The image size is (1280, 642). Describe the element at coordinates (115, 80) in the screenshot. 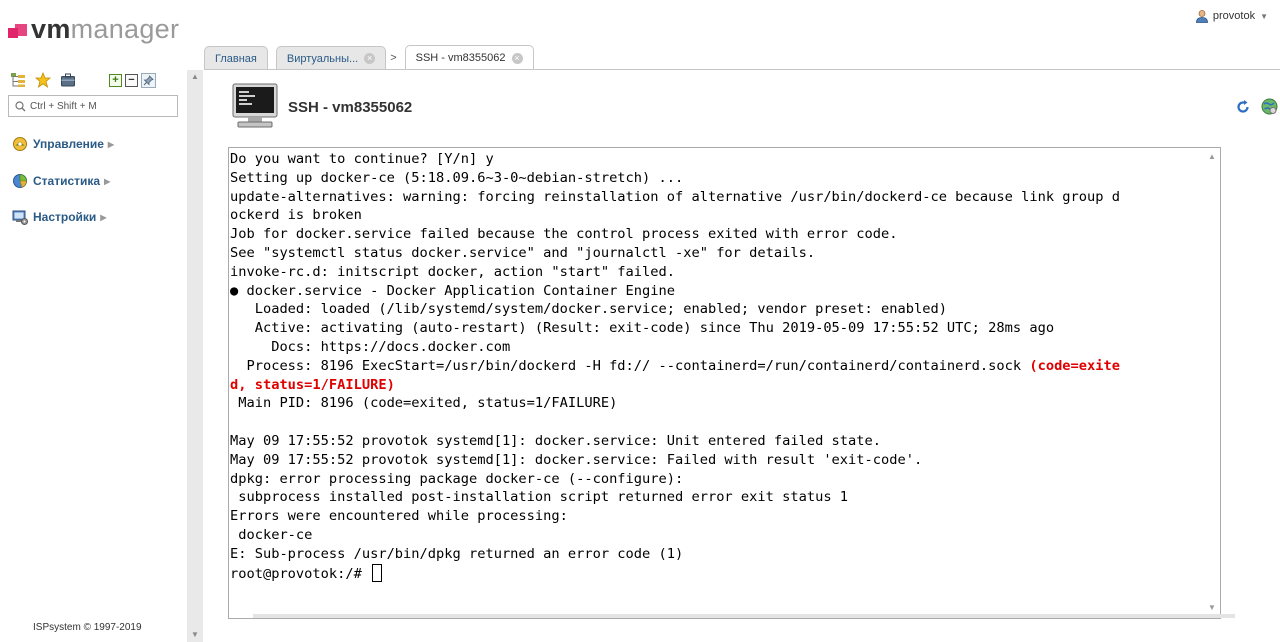

I see `expand-all-icon: +` at that location.